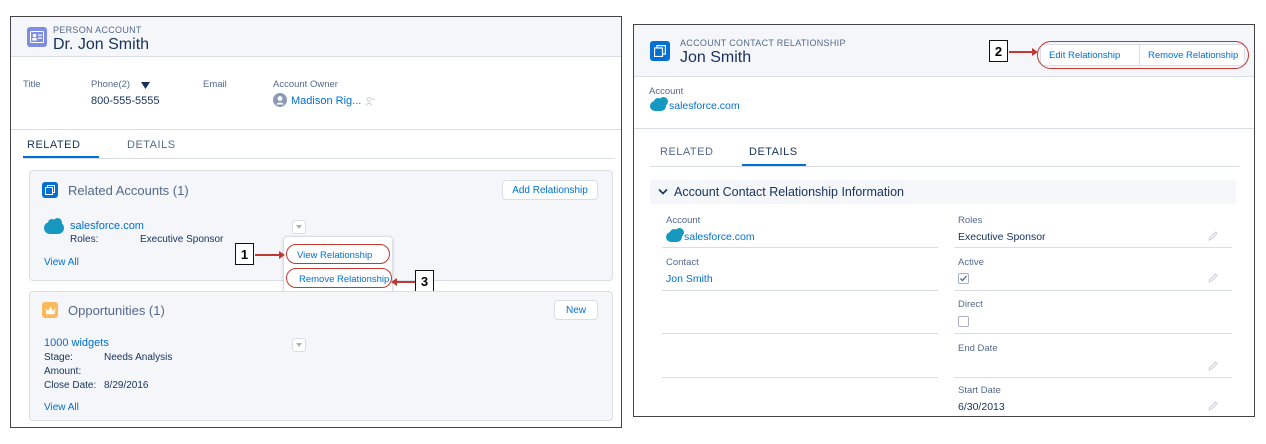 The height and width of the screenshot is (444, 1266). Describe the element at coordinates (126, 385) in the screenshot. I see `close-date-value: 8/29/2016` at that location.